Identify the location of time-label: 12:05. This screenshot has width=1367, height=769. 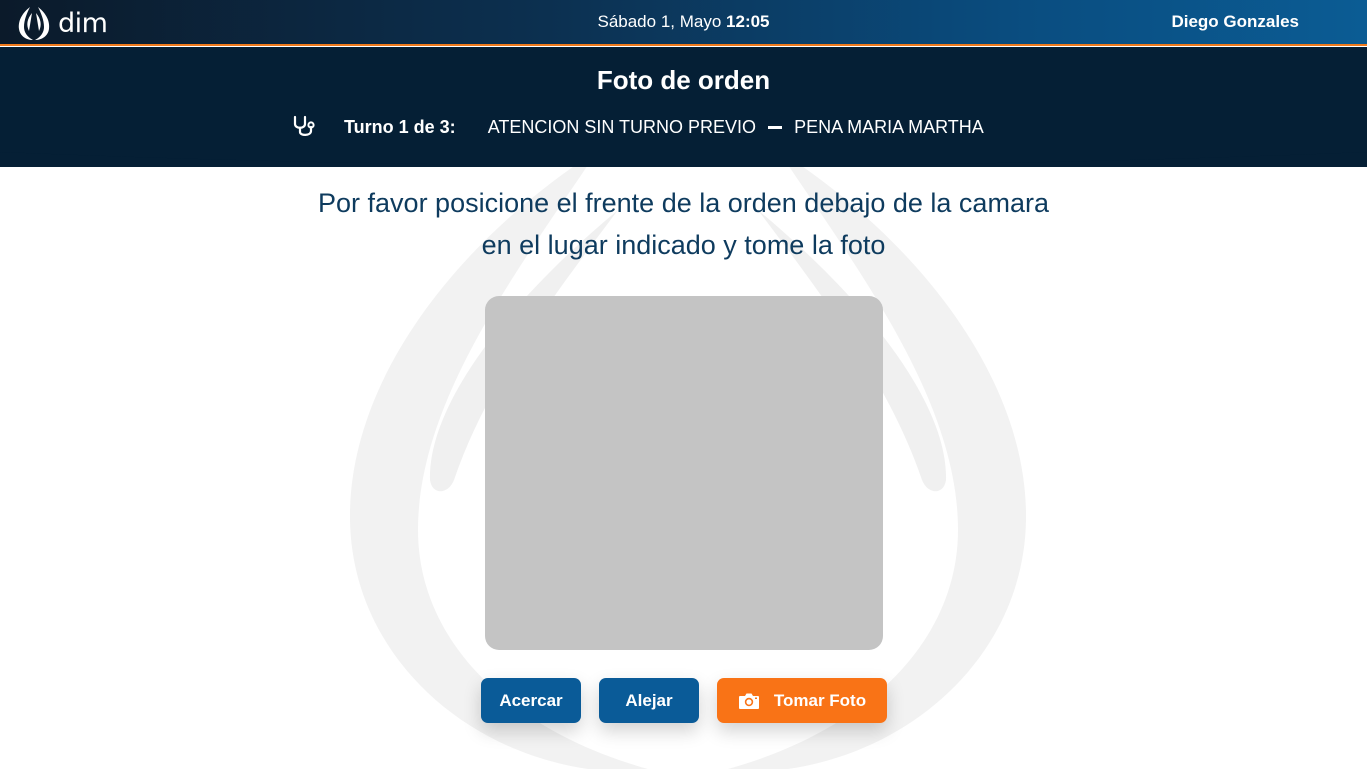
(748, 21).